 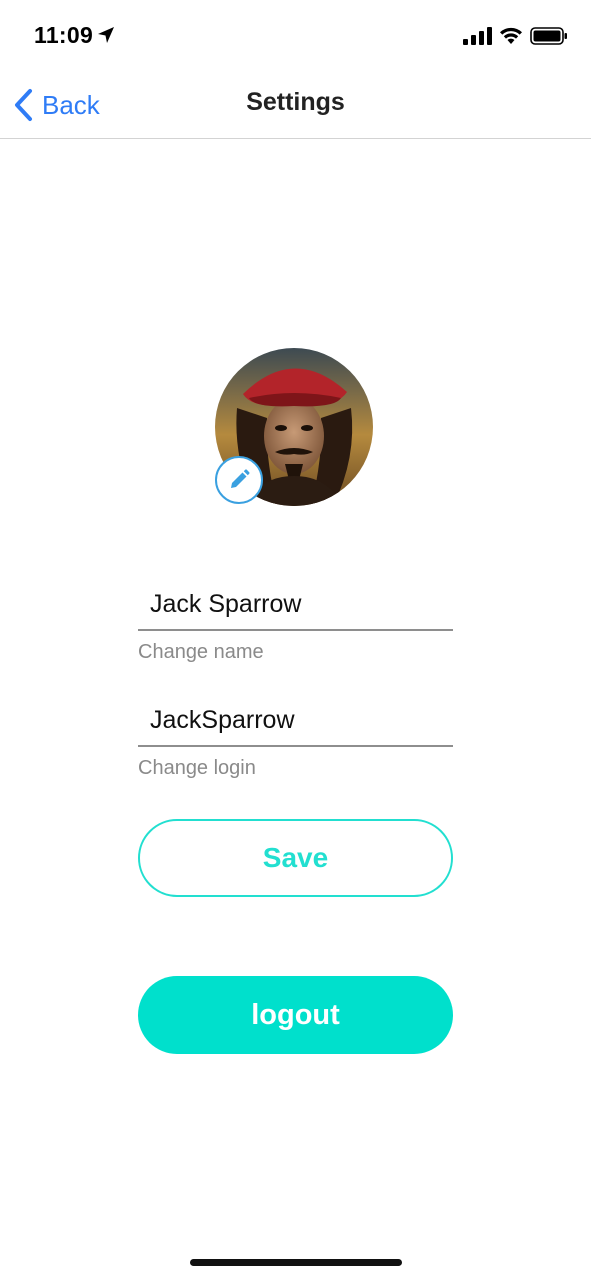 What do you see at coordinates (295, 102) in the screenshot?
I see `page-title: Settings` at bounding box center [295, 102].